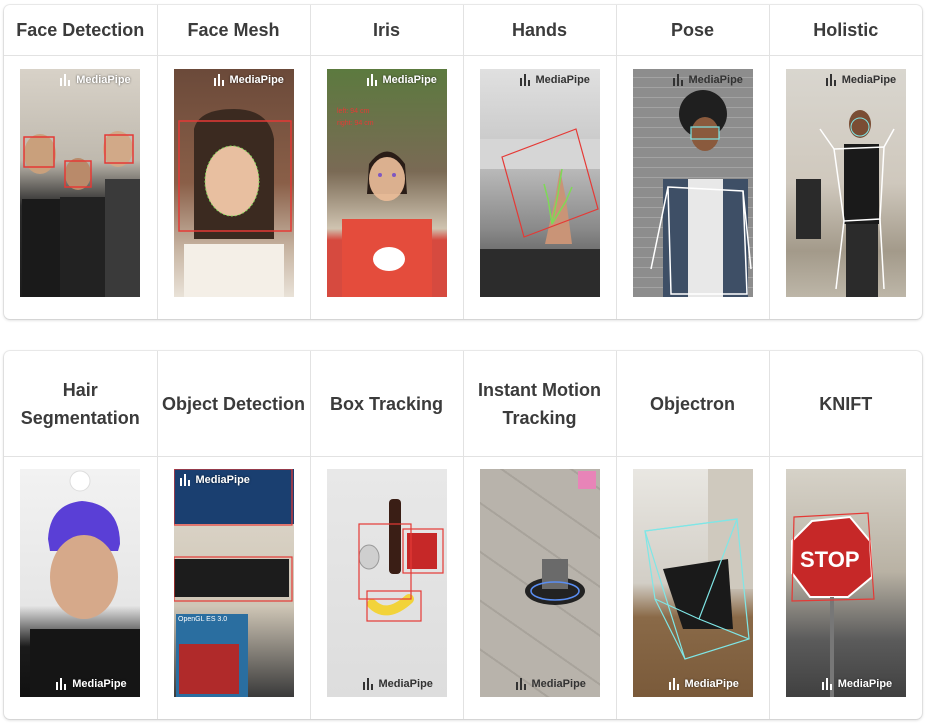 The height and width of the screenshot is (723, 926). I want to click on hands-title: Hands, so click(540, 30).